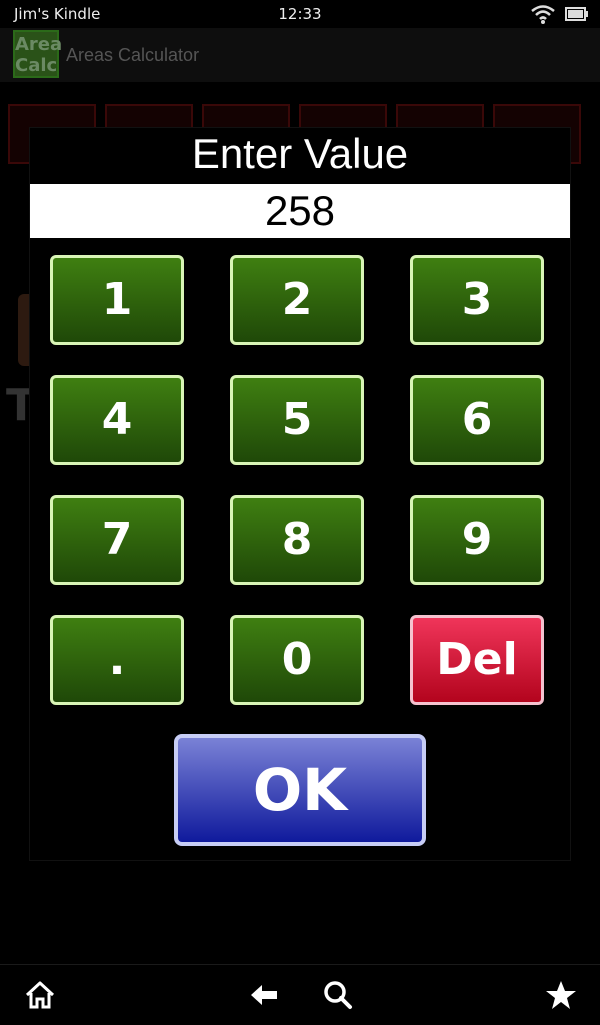  What do you see at coordinates (561, 995) in the screenshot?
I see `favorites-icon` at bounding box center [561, 995].